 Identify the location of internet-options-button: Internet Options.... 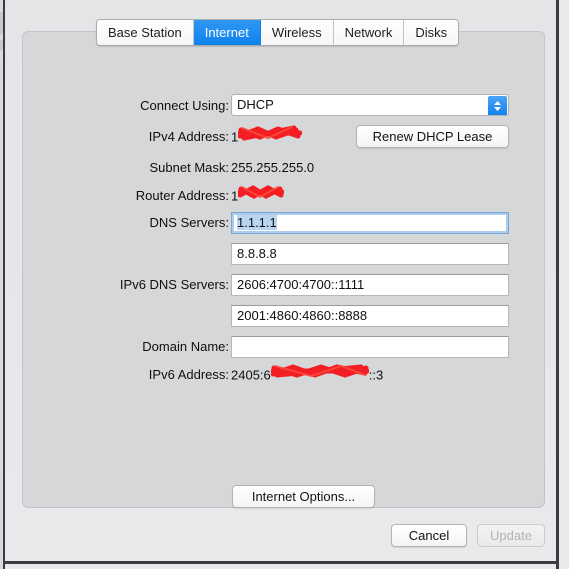
(303, 496).